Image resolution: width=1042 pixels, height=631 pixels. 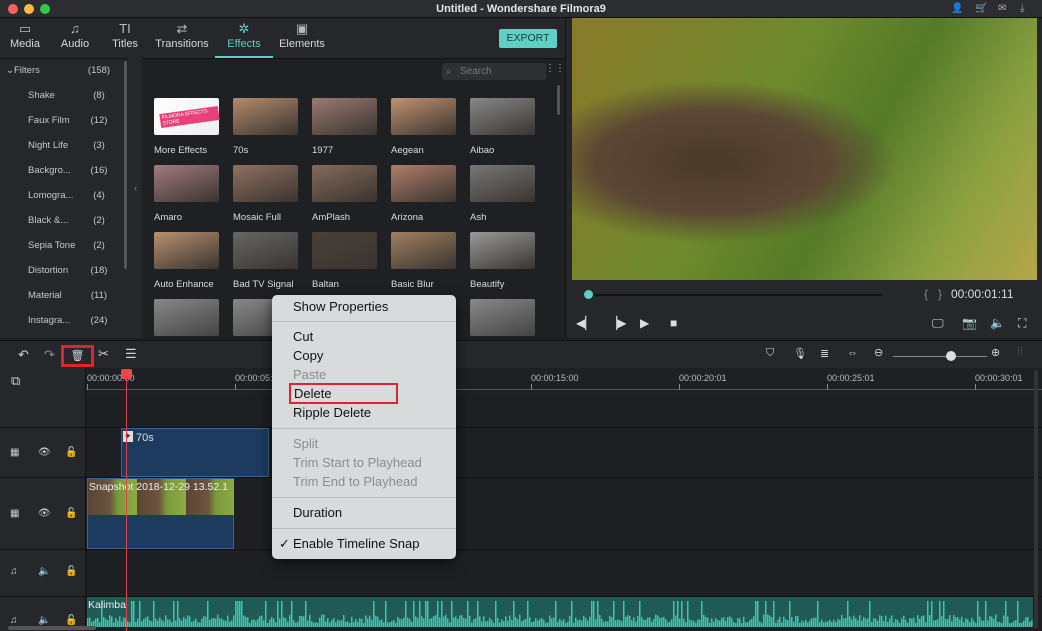 I want to click on timeline-vscroll, so click(x=1036, y=499).